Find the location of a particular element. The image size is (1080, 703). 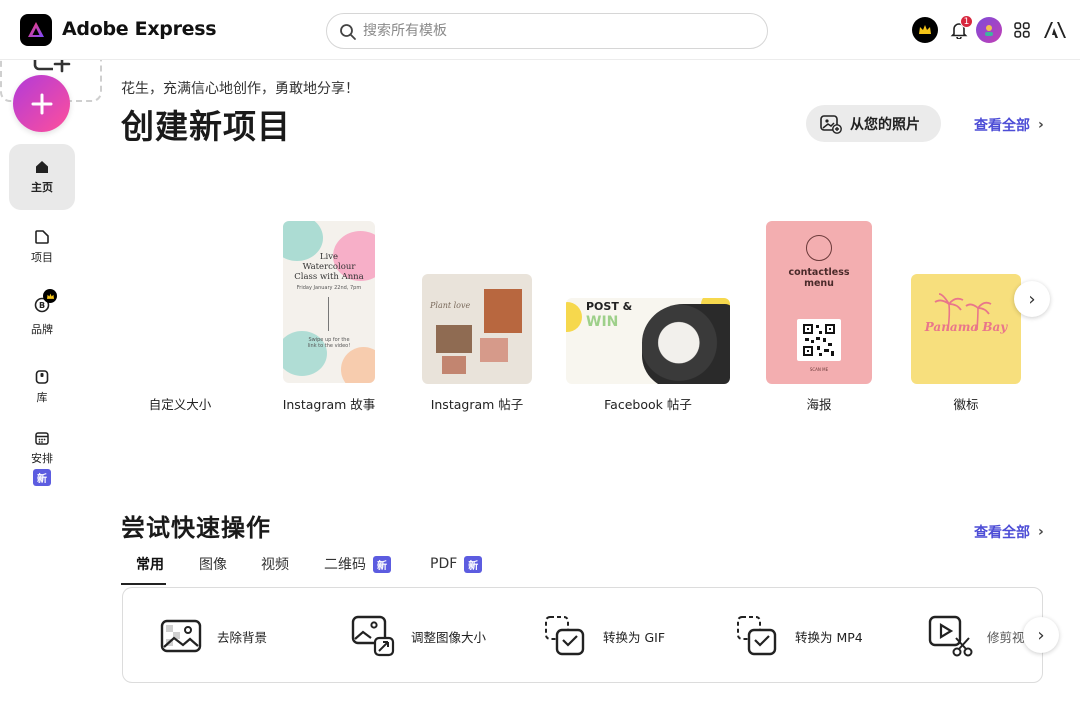

resize-image-icon is located at coordinates (373, 636).